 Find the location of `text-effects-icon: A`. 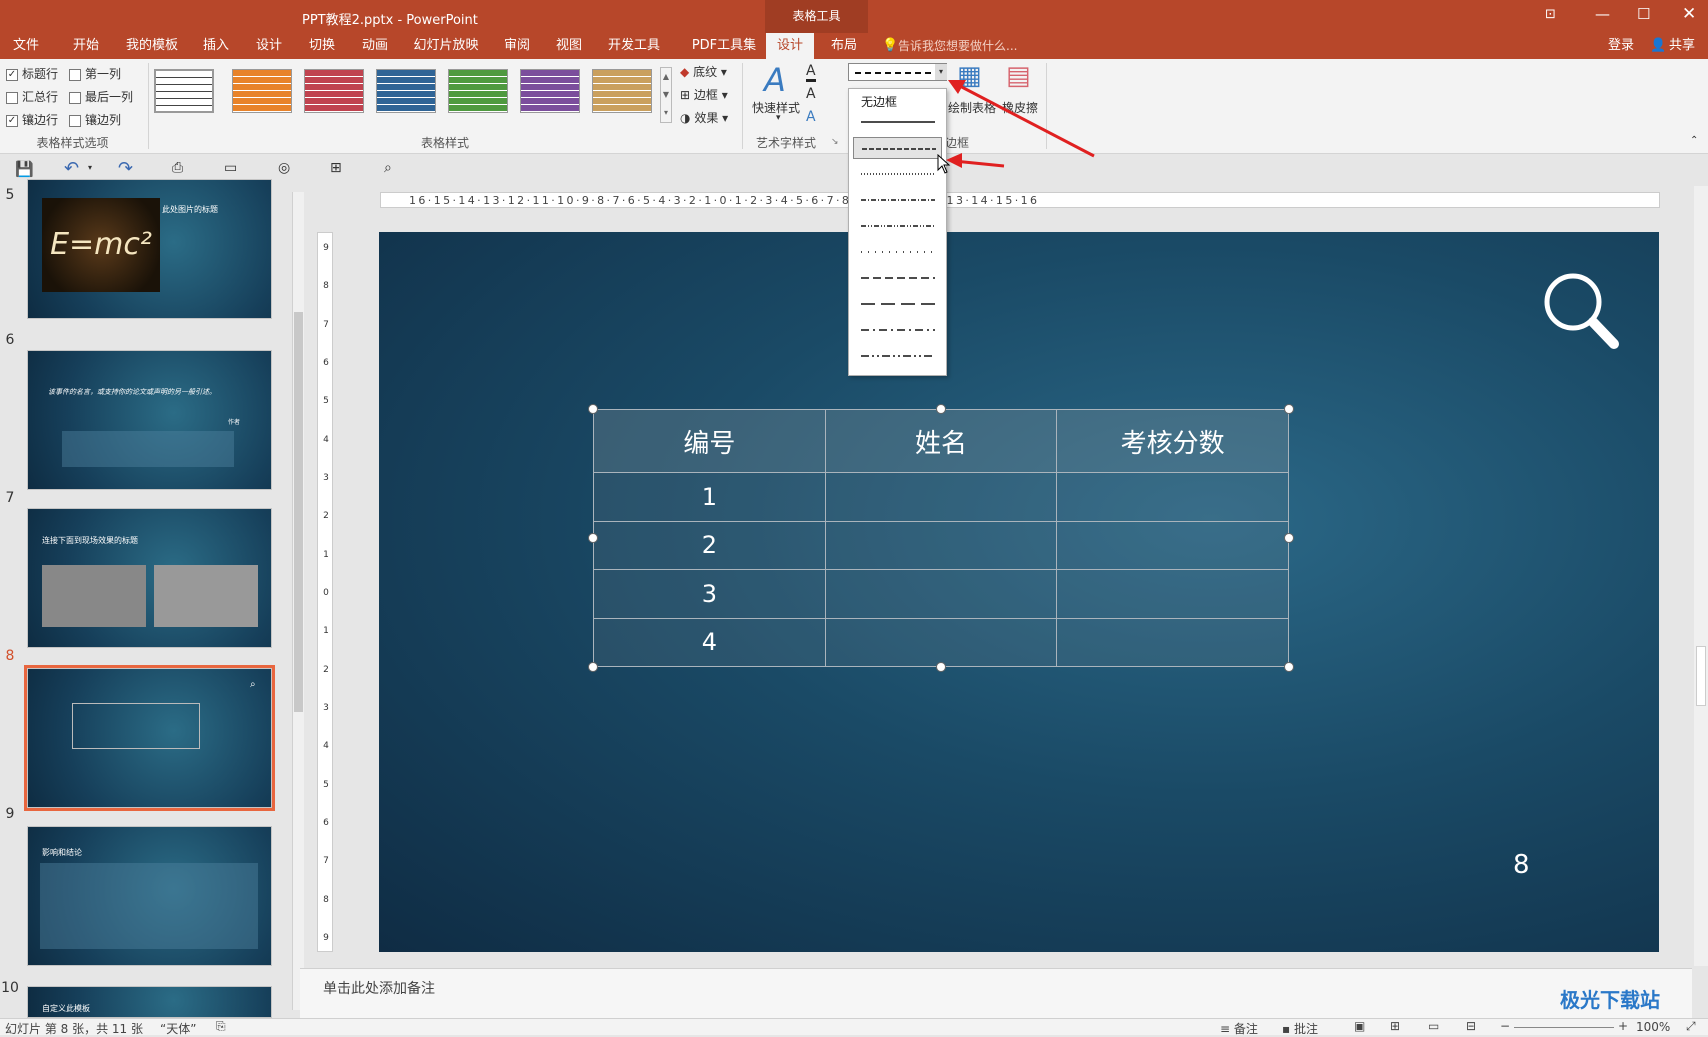

text-effects-icon: A is located at coordinates (811, 117).